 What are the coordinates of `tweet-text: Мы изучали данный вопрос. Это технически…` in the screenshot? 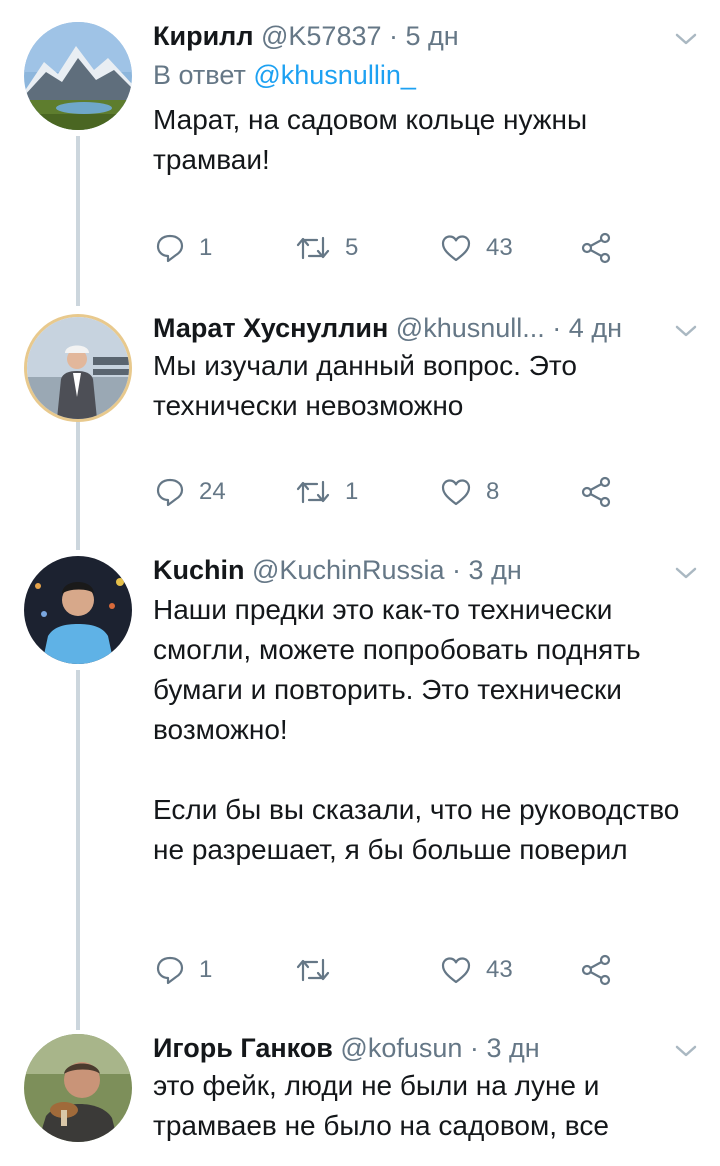 It's located at (365, 385).